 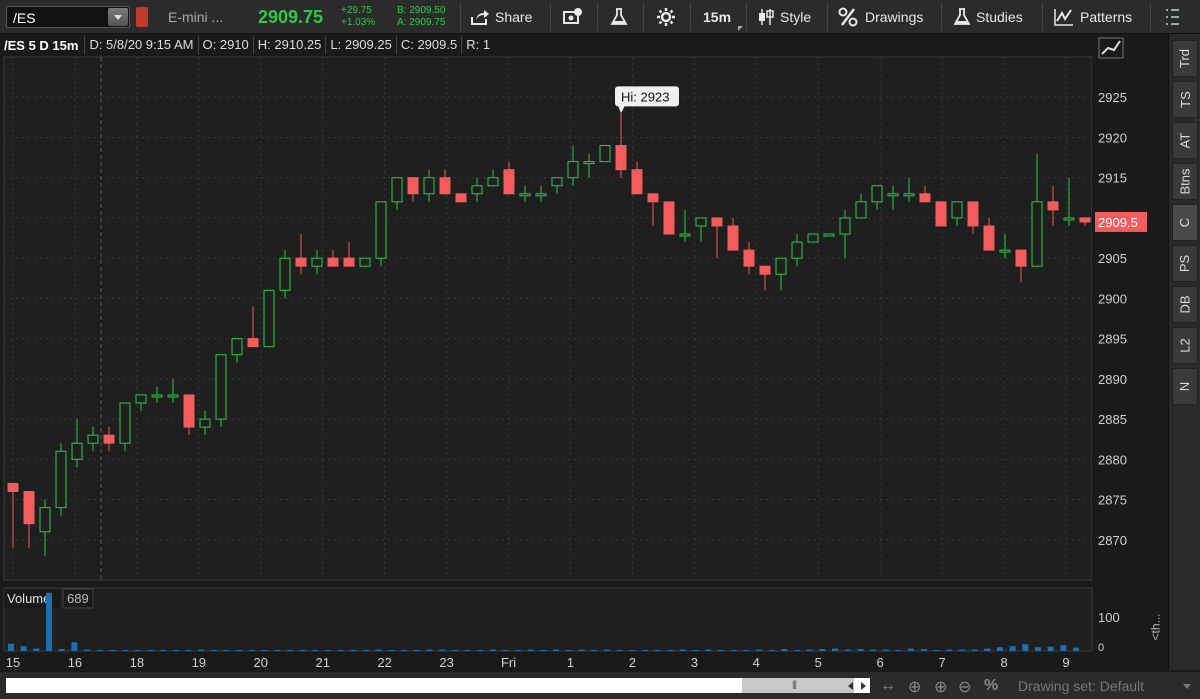 I want to click on sidebar-tab-n: N, so click(x=1185, y=386).